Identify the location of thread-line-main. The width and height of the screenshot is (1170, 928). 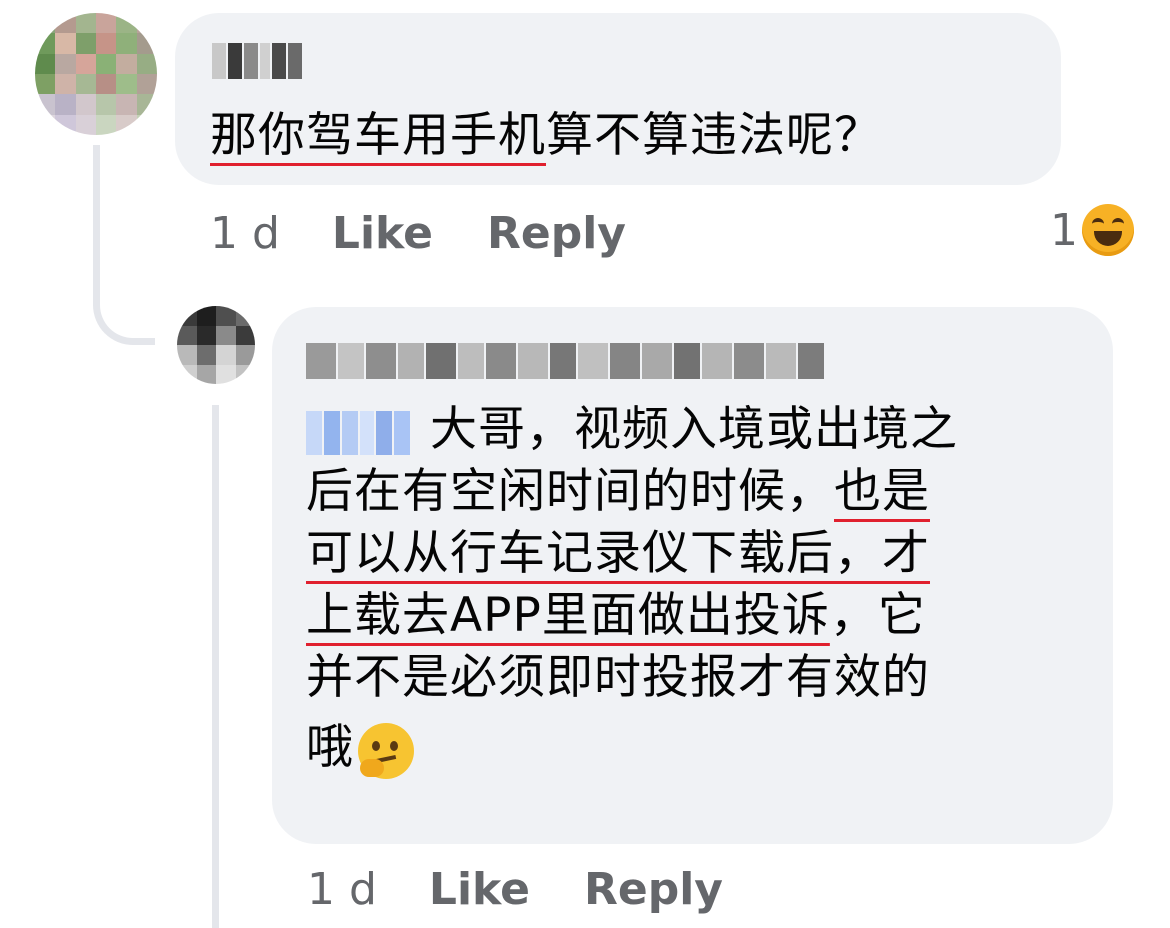
(96, 220).